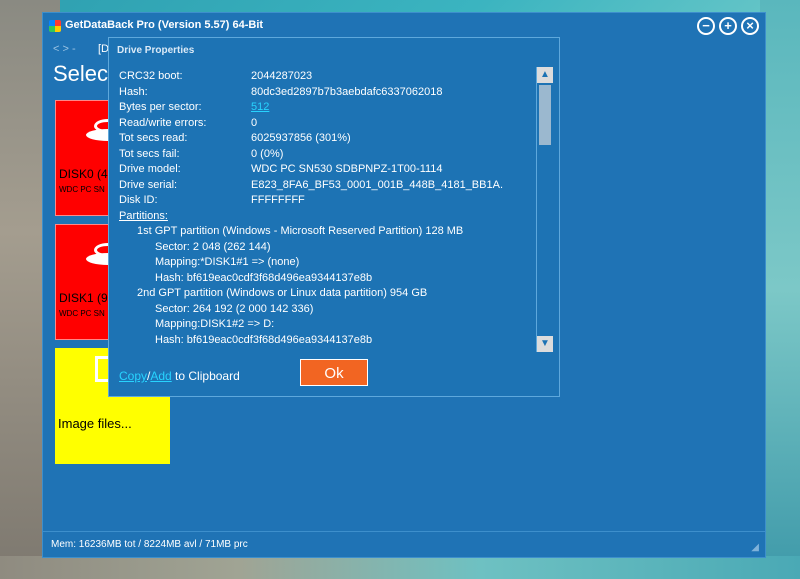  I want to click on partition-sector: Sector: 264 192 (2 000 142 336), so click(234, 308).